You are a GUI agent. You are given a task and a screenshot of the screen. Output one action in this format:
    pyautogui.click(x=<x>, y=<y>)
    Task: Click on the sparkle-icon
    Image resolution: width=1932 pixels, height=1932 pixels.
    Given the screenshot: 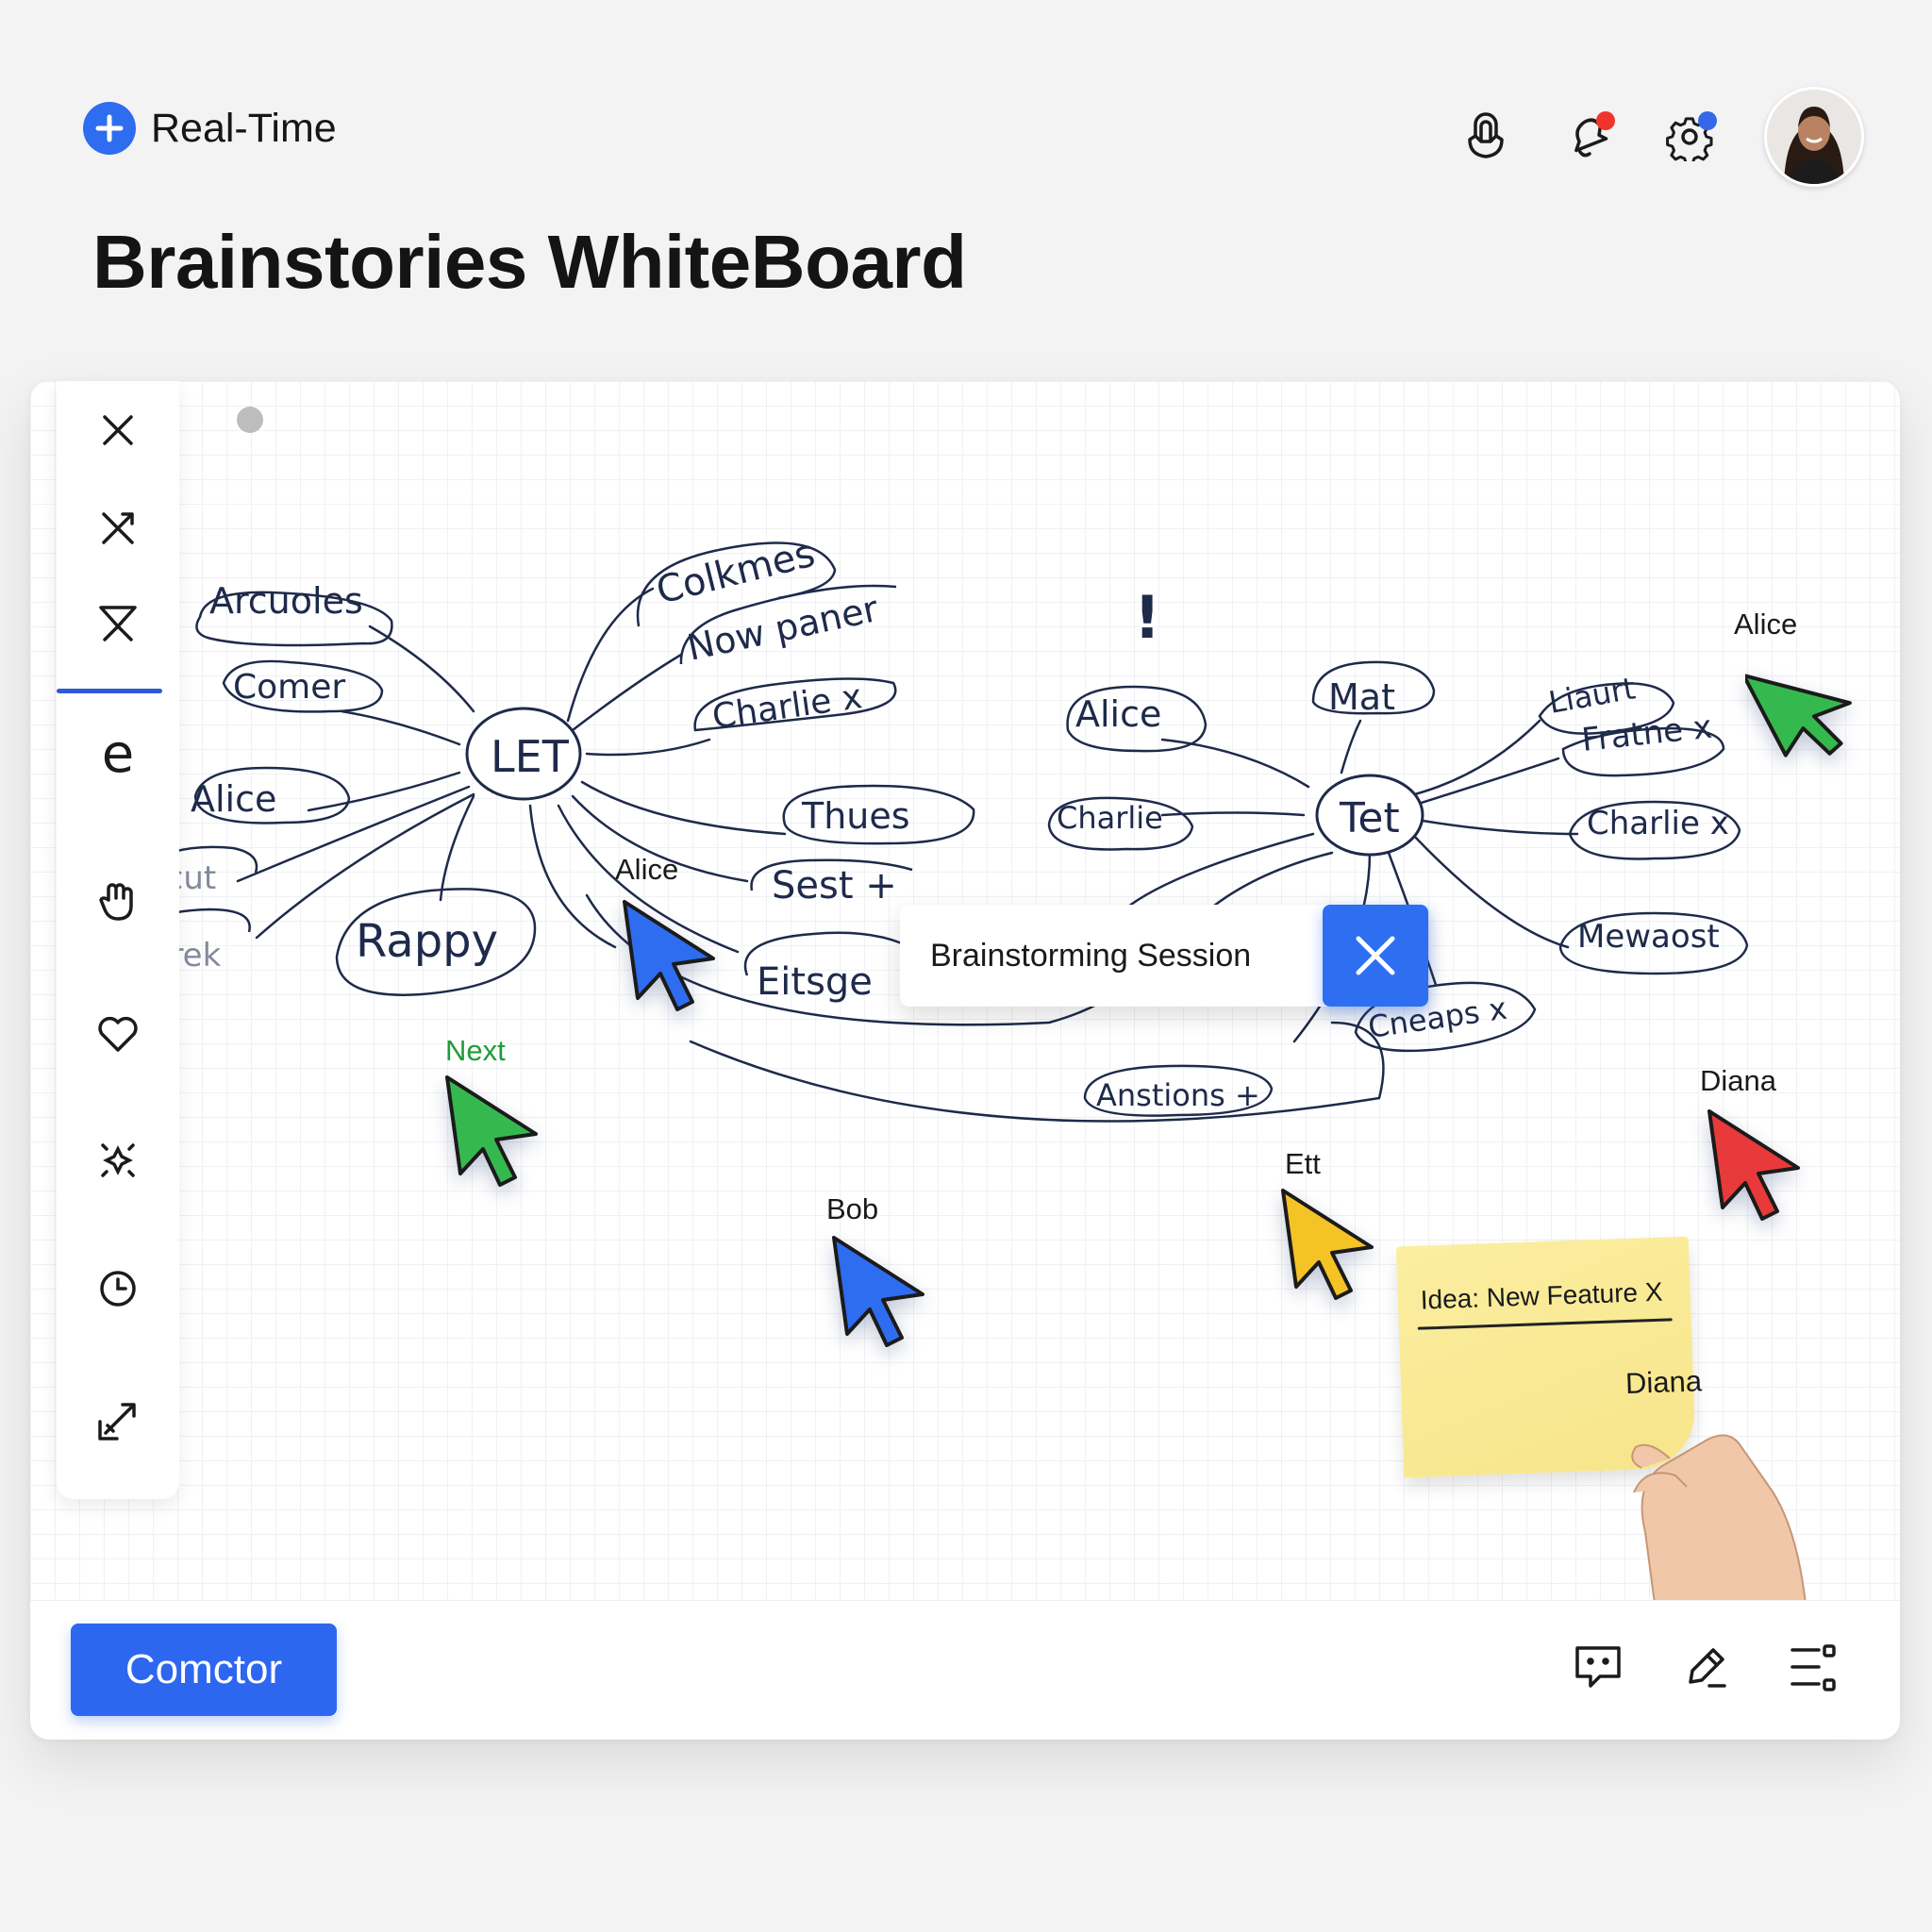 What is the action you would take?
    pyautogui.click(x=118, y=1160)
    